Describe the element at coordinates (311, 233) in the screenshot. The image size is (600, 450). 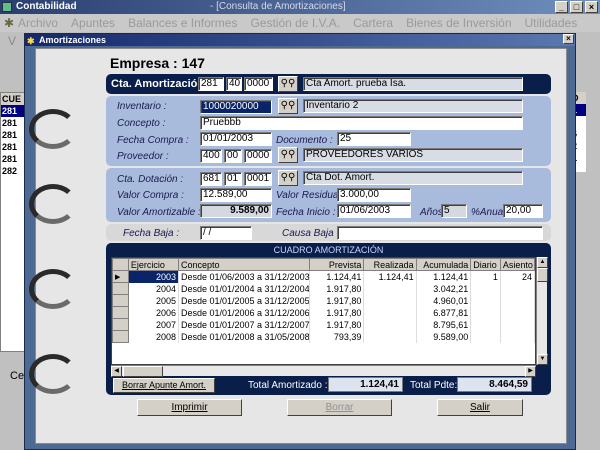
I see `causa-baja-label: Causa Baja :` at that location.